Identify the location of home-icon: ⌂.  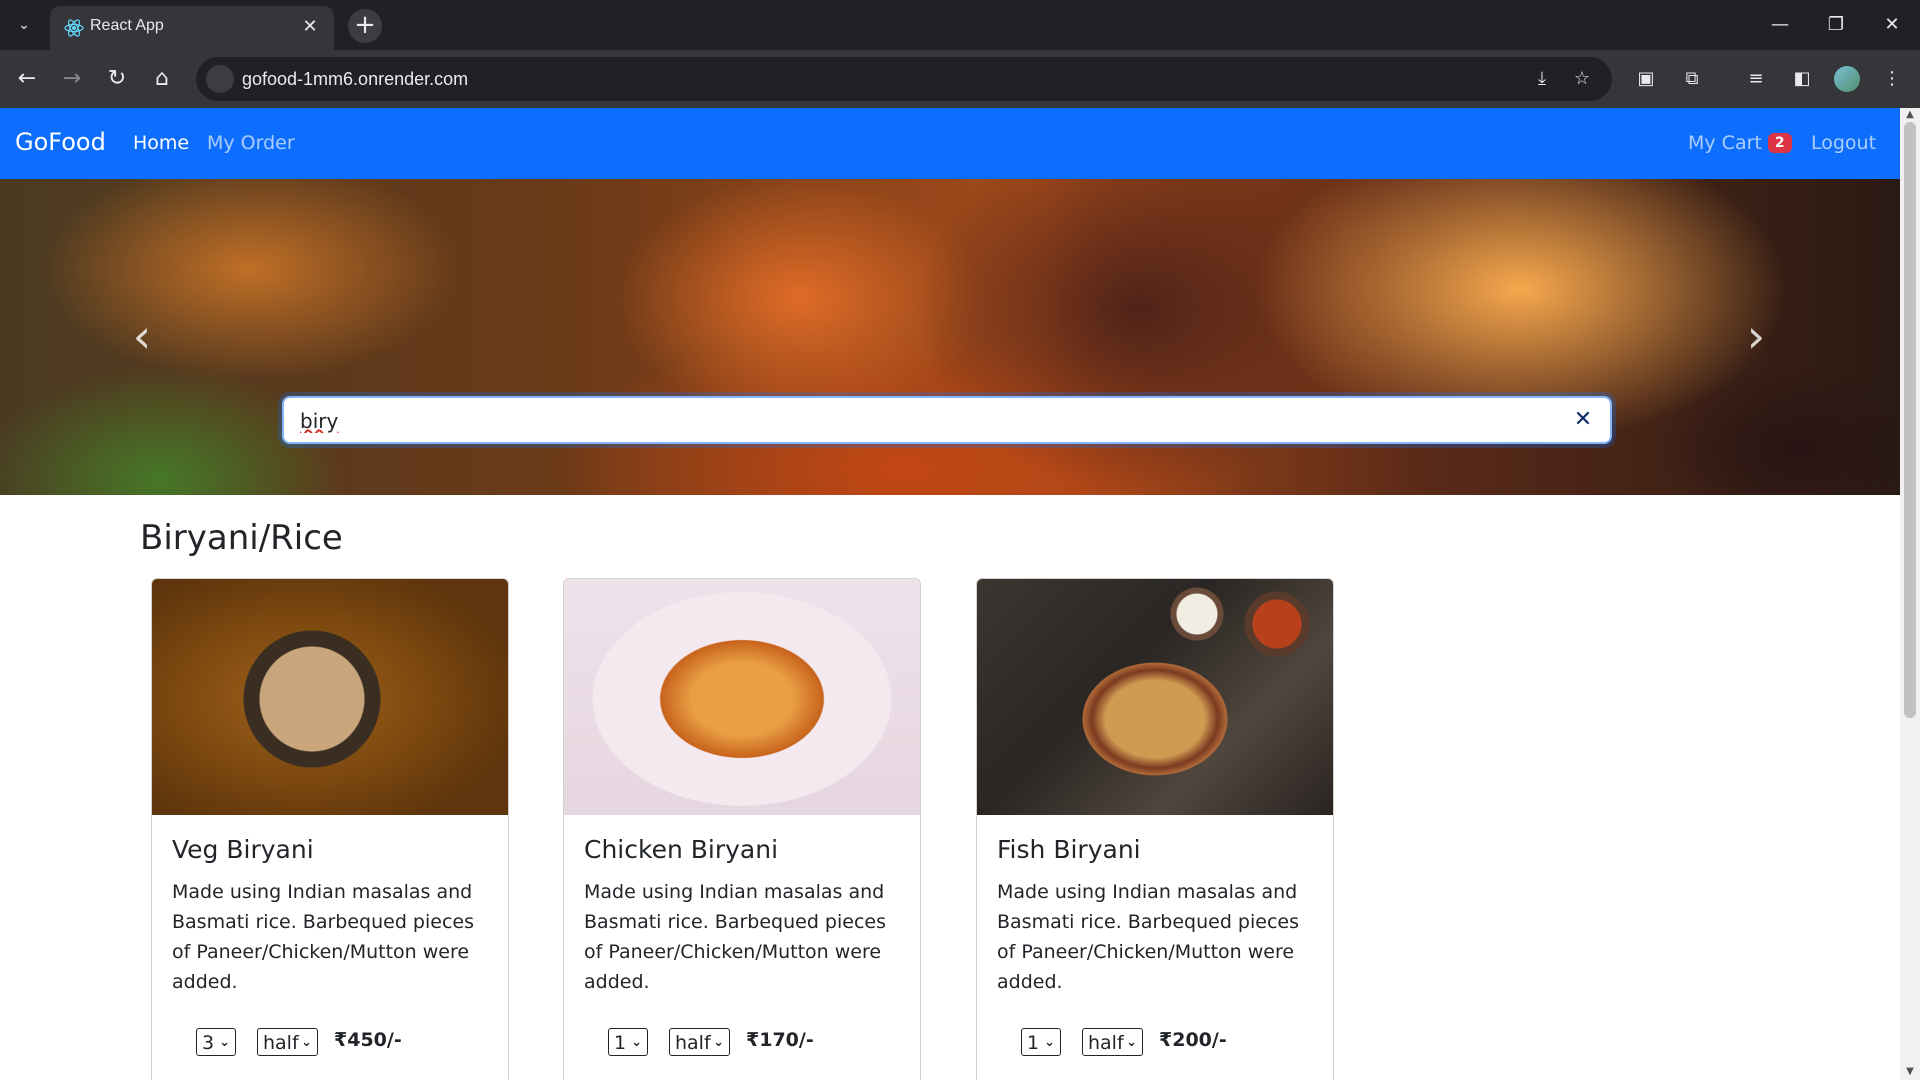
(162, 79).